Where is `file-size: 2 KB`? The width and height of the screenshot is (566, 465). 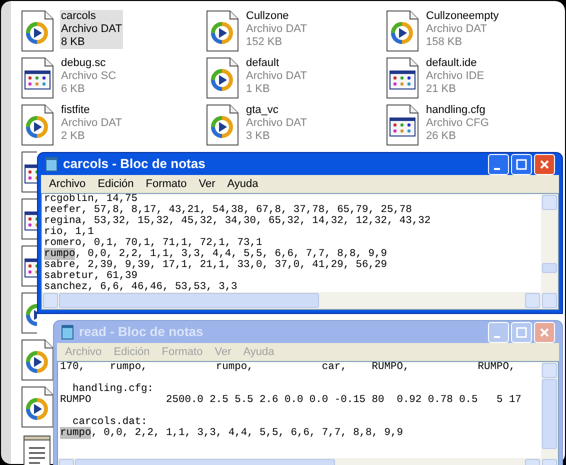
file-size: 2 KB is located at coordinates (73, 136).